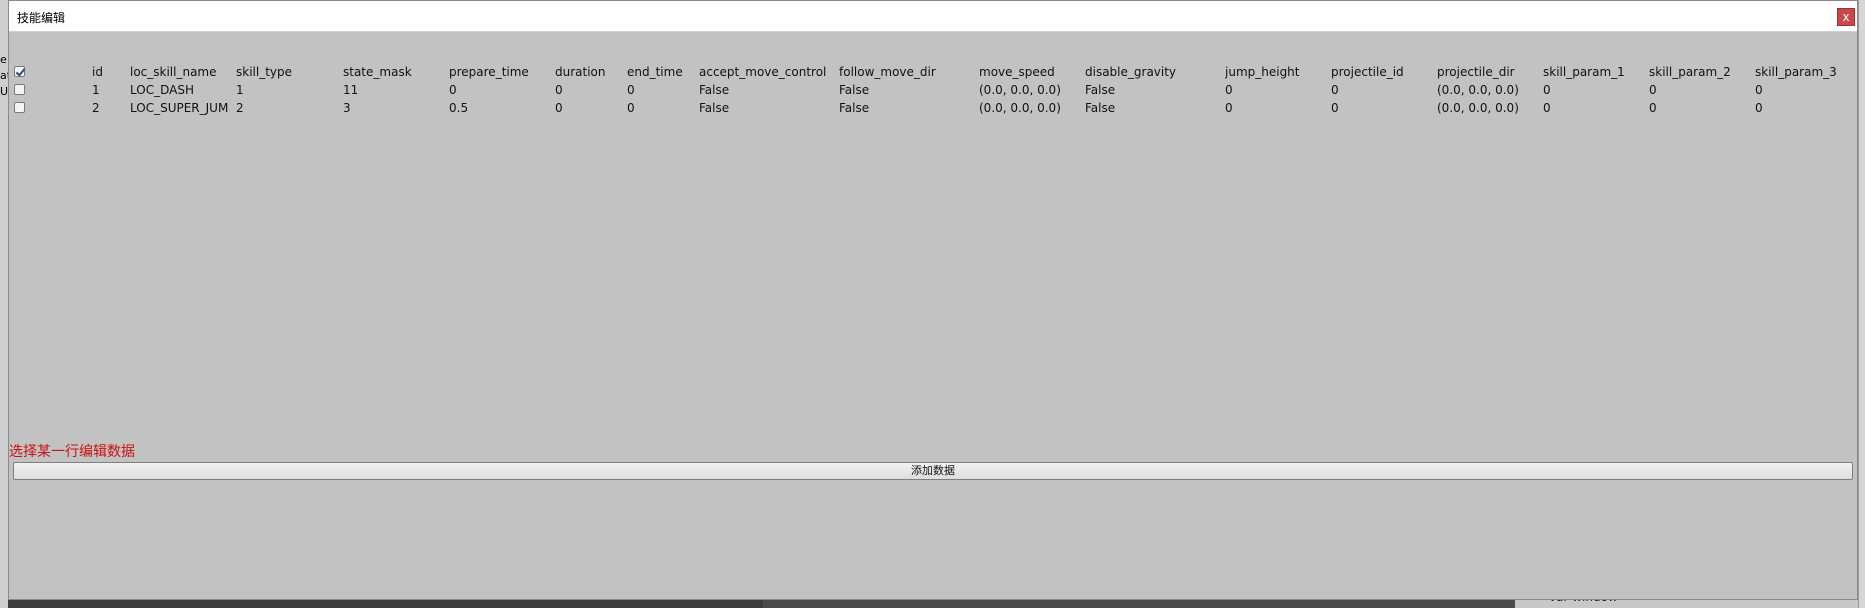 This screenshot has height=608, width=1865. What do you see at coordinates (655, 72) in the screenshot?
I see `column-header-end-time: end_time` at bounding box center [655, 72].